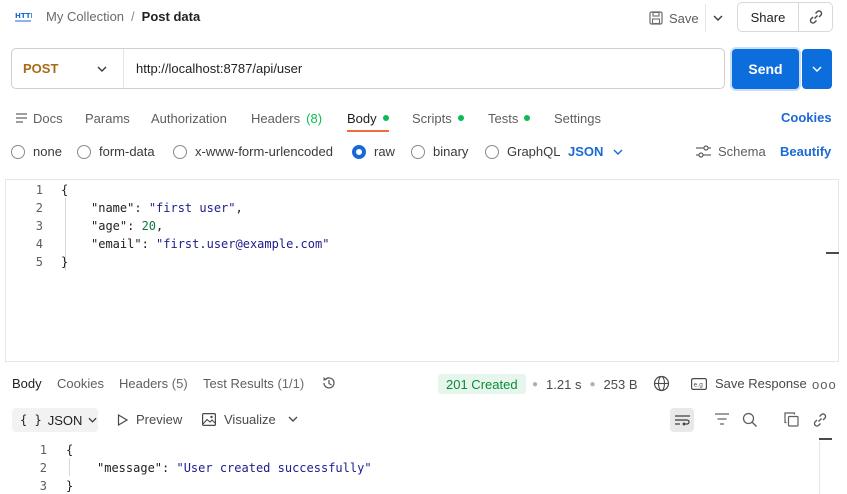 This screenshot has height=494, width=847. What do you see at coordinates (253, 151) in the screenshot?
I see `radio-urlencoded: x-www-form-urlencoded` at bounding box center [253, 151].